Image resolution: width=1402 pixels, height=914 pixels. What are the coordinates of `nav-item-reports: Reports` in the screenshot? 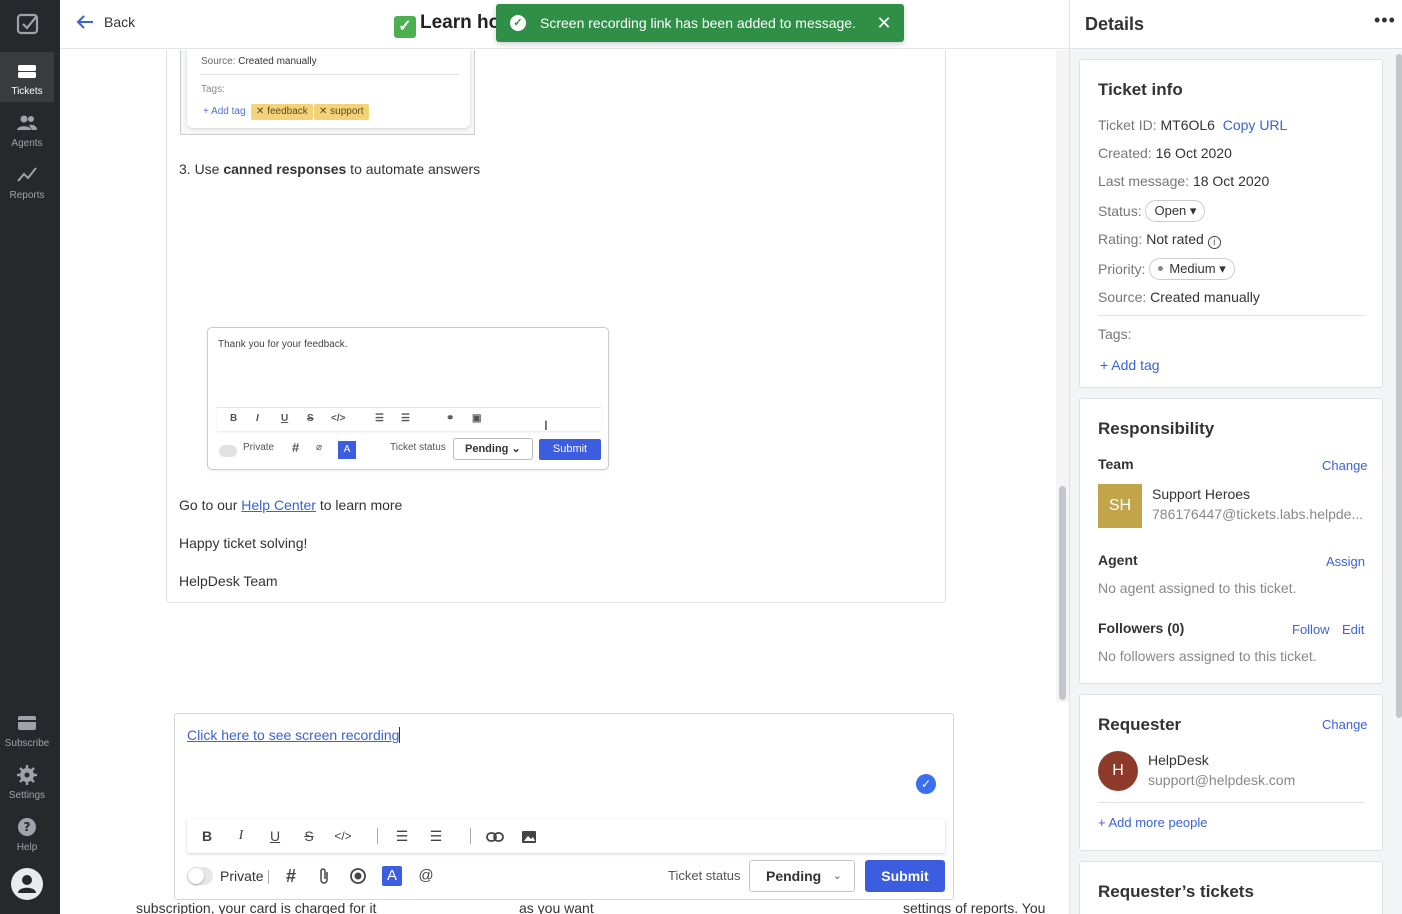 It's located at (27, 183).